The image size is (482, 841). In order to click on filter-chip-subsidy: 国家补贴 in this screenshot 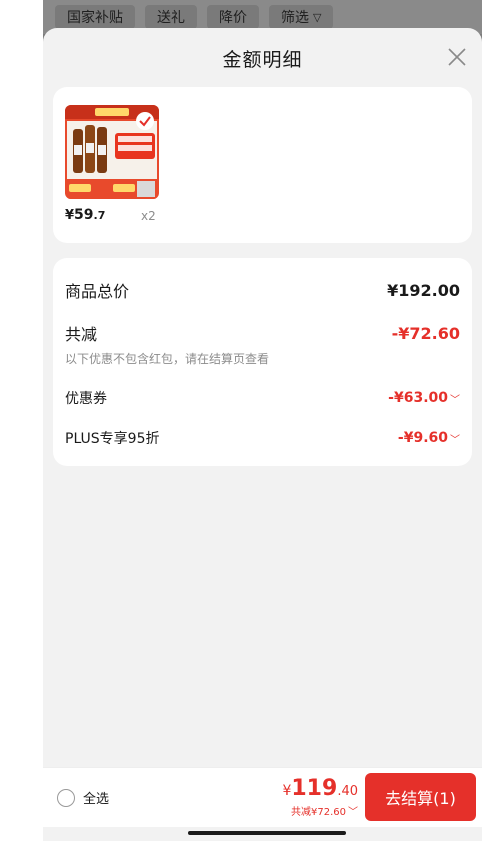, I will do `click(95, 17)`.